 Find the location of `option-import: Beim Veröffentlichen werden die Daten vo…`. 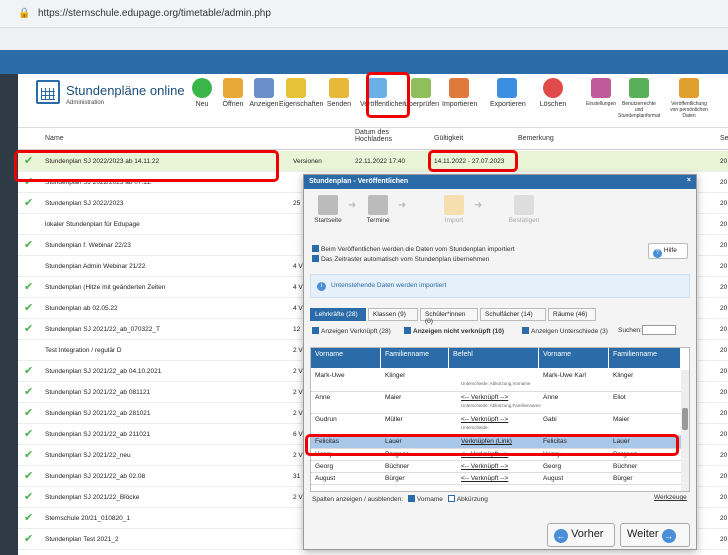

option-import: Beim Veröffentlichen werden die Daten vo… is located at coordinates (413, 249).